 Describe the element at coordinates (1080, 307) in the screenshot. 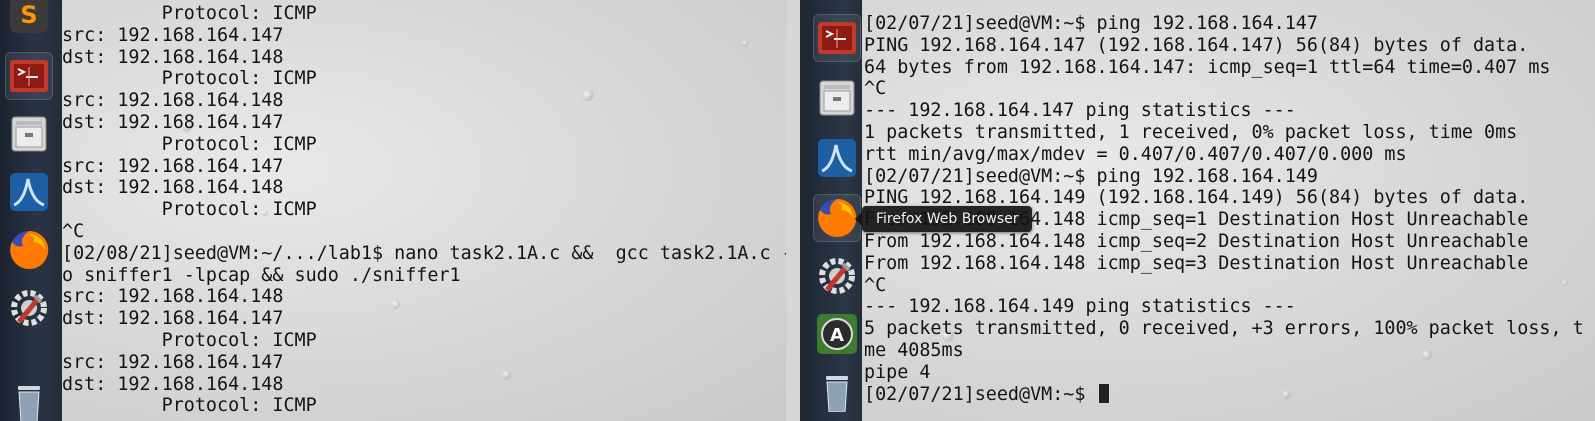

I see `terminal-line: --- 192.168.164.149 ping statistics ---` at that location.